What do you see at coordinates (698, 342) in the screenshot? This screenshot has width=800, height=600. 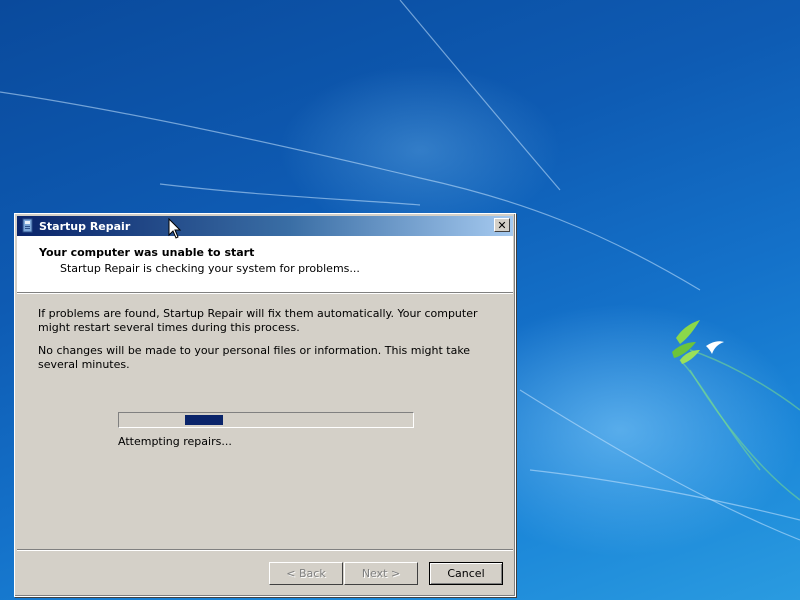 I see `bird-leaves-logo` at bounding box center [698, 342].